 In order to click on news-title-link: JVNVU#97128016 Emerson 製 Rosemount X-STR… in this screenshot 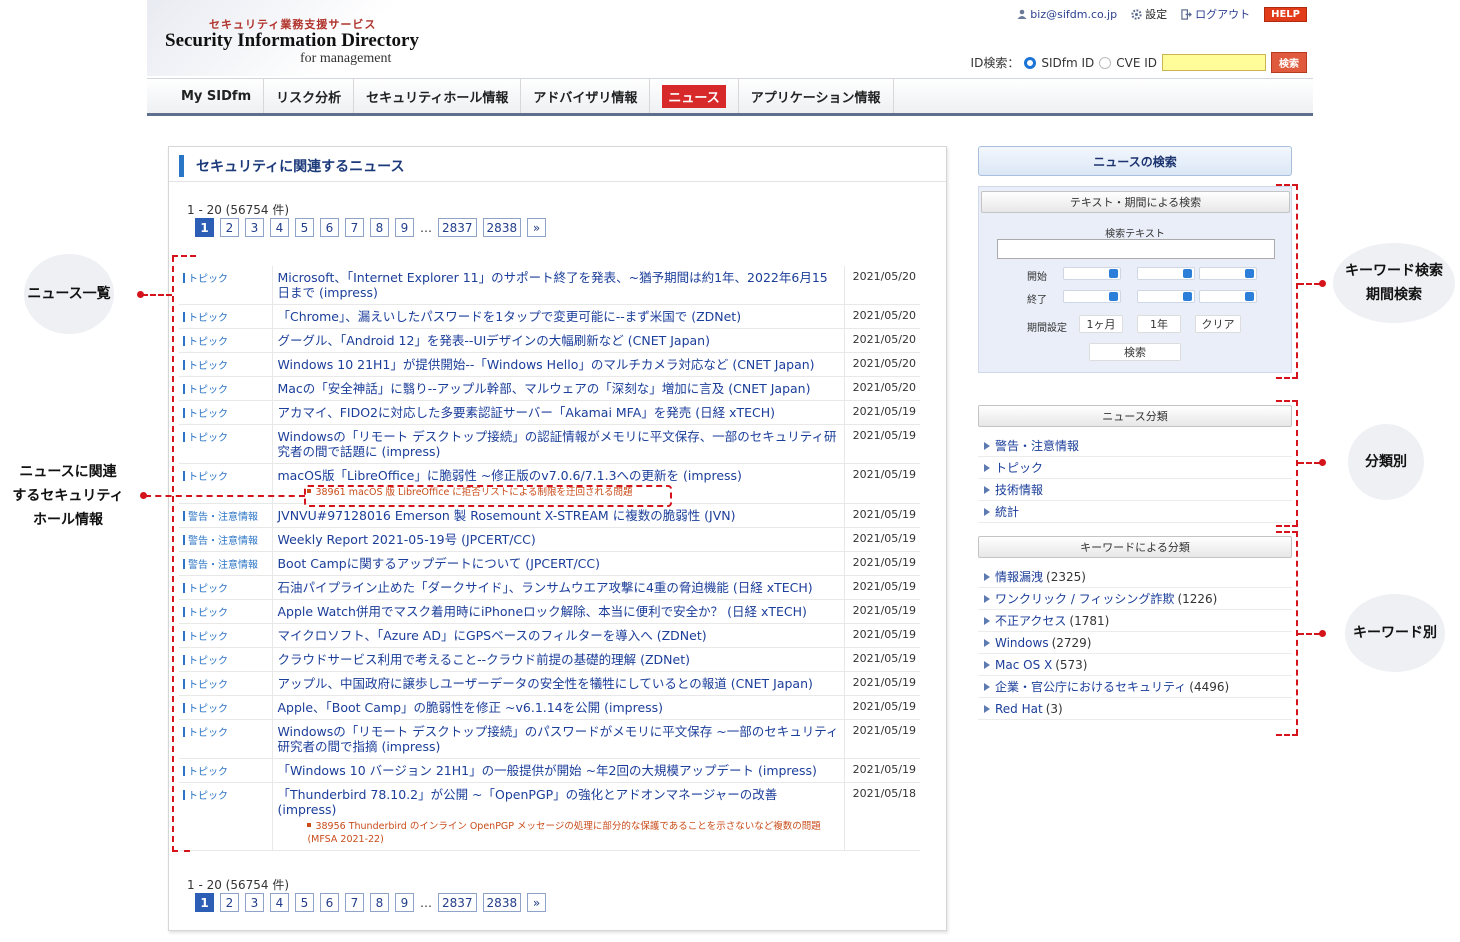, I will do `click(558, 515)`.